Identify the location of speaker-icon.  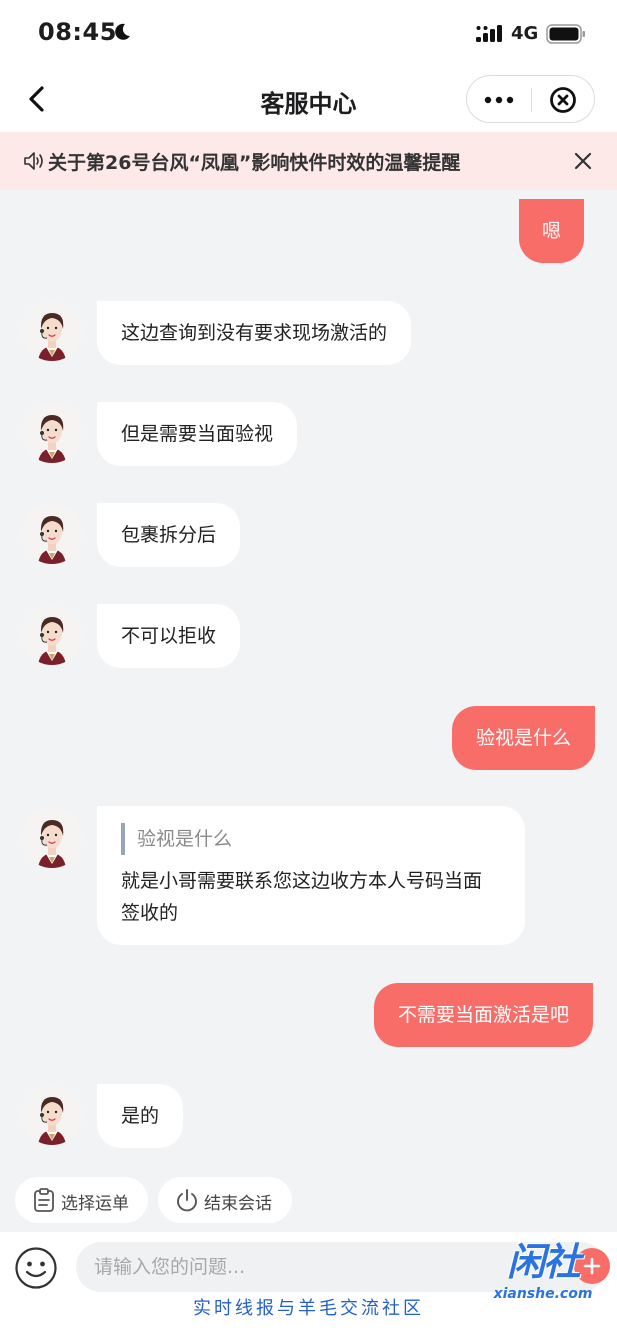
(33, 161).